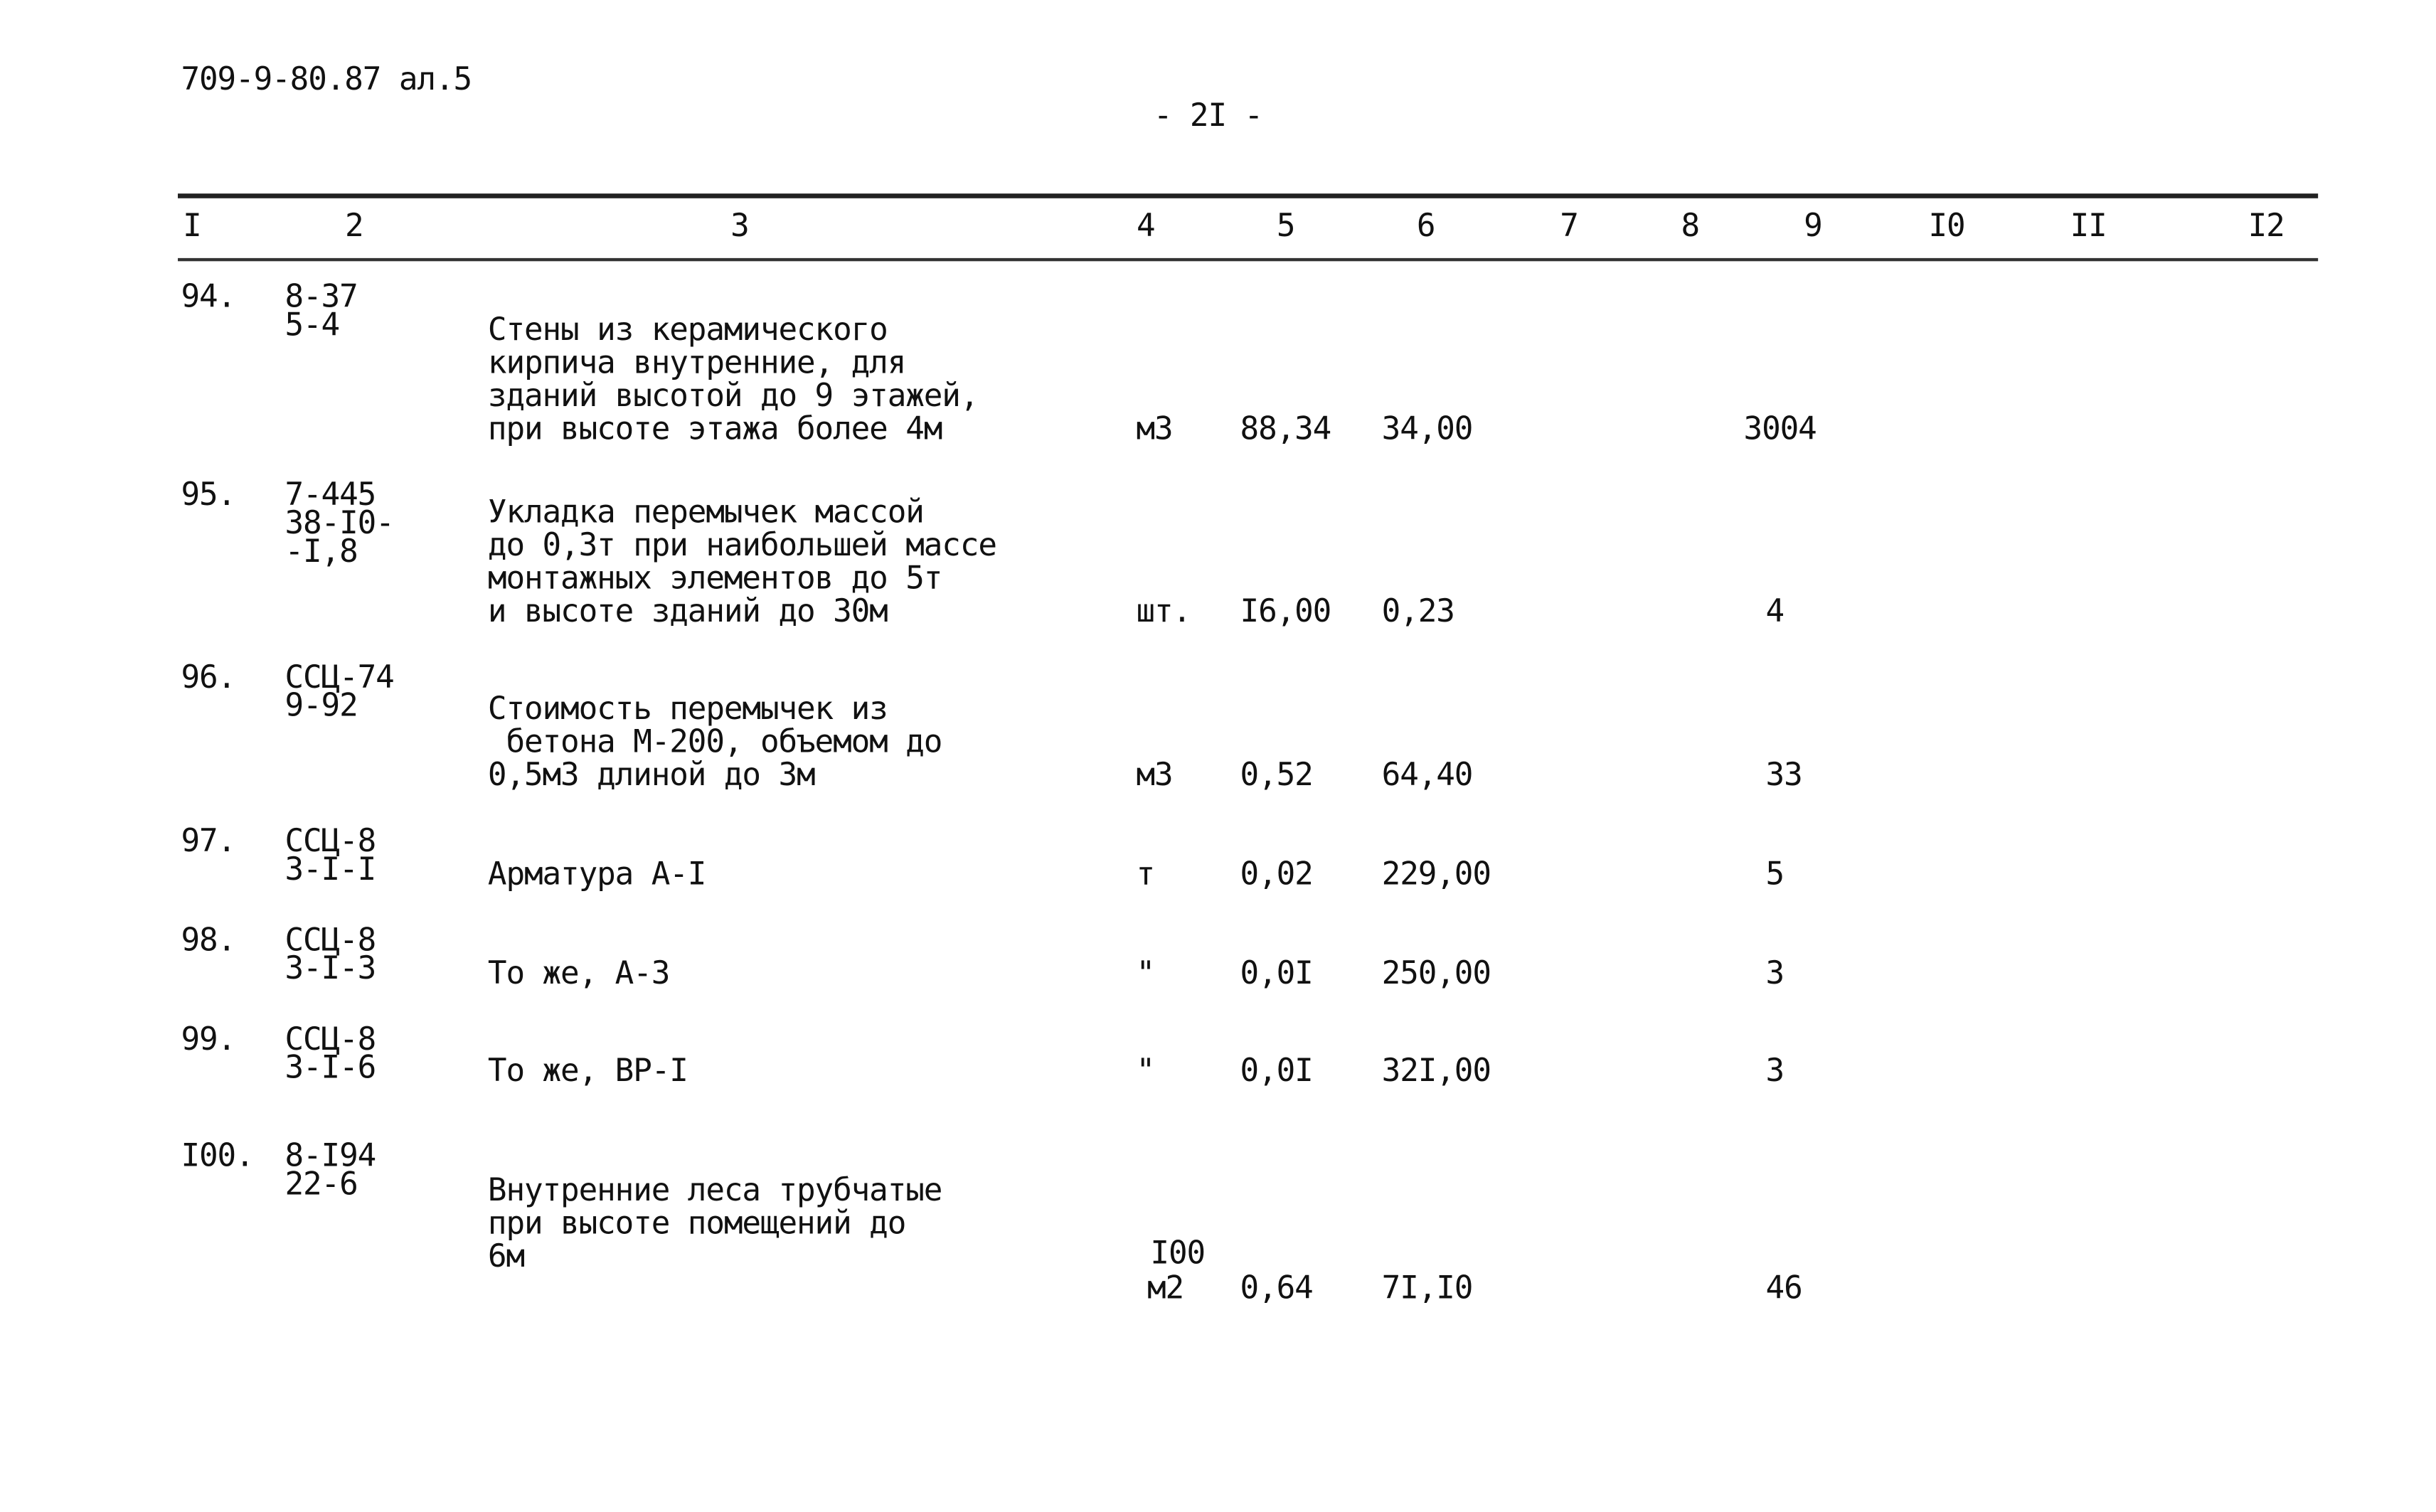 The image size is (2436, 1512). Describe the element at coordinates (1780, 428) in the screenshot. I see `total-cost: 3004` at that location.